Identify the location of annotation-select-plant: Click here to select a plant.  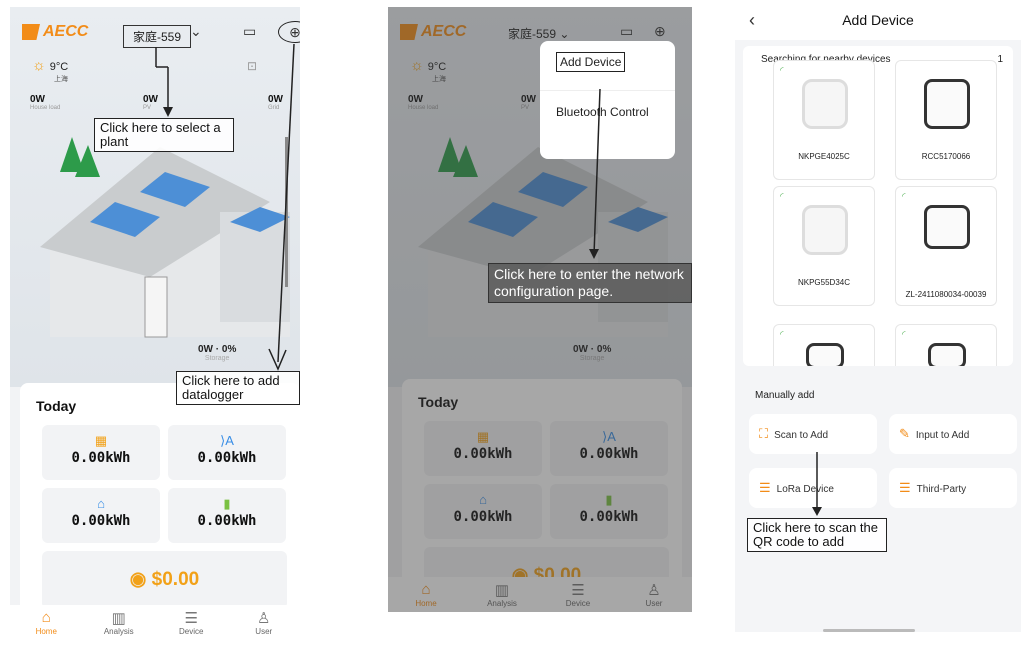
(164, 135).